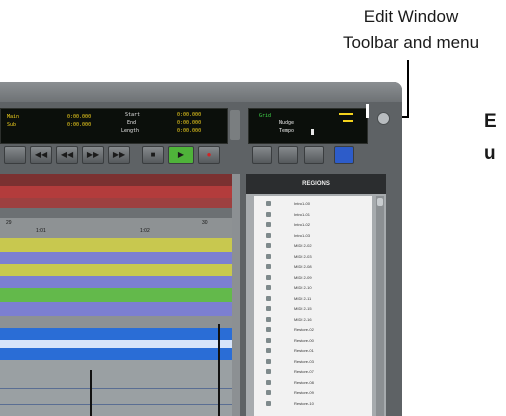 Image resolution: width=506 pixels, height=416 pixels. Describe the element at coordinates (262, 155) in the screenshot. I see `zoom-icon` at that location.